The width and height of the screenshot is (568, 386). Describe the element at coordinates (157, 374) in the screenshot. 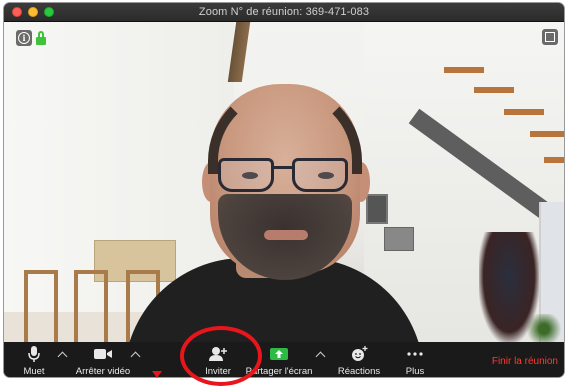

I see `annotation-arrow-icon` at that location.